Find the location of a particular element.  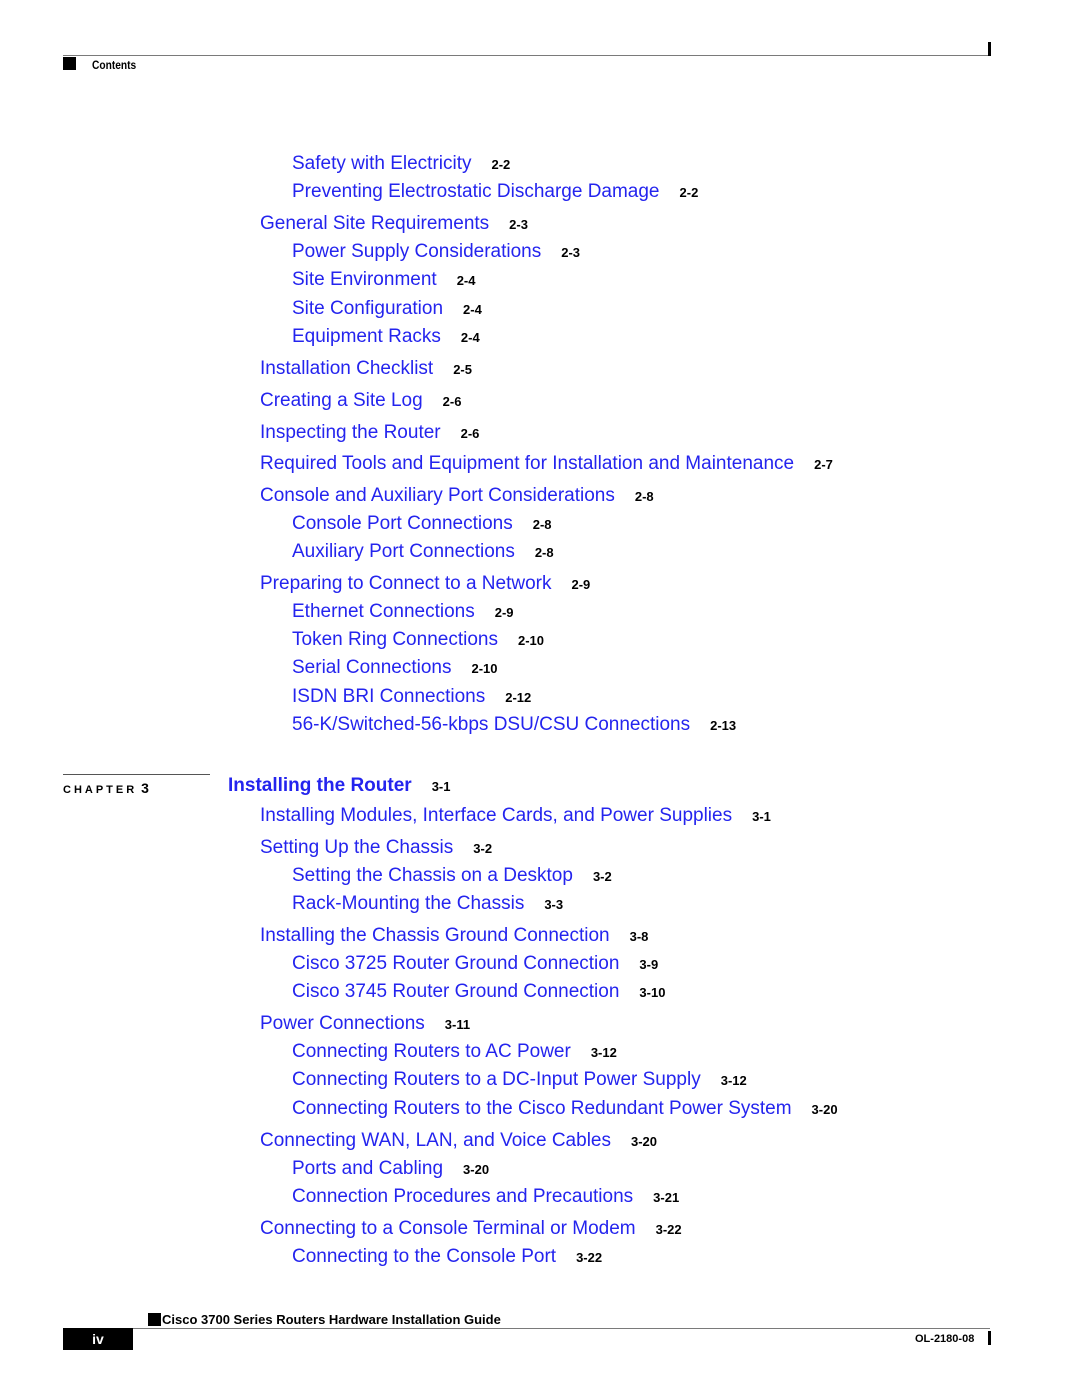

toc-entry: General Site Requirements 2-3 is located at coordinates (394, 224).